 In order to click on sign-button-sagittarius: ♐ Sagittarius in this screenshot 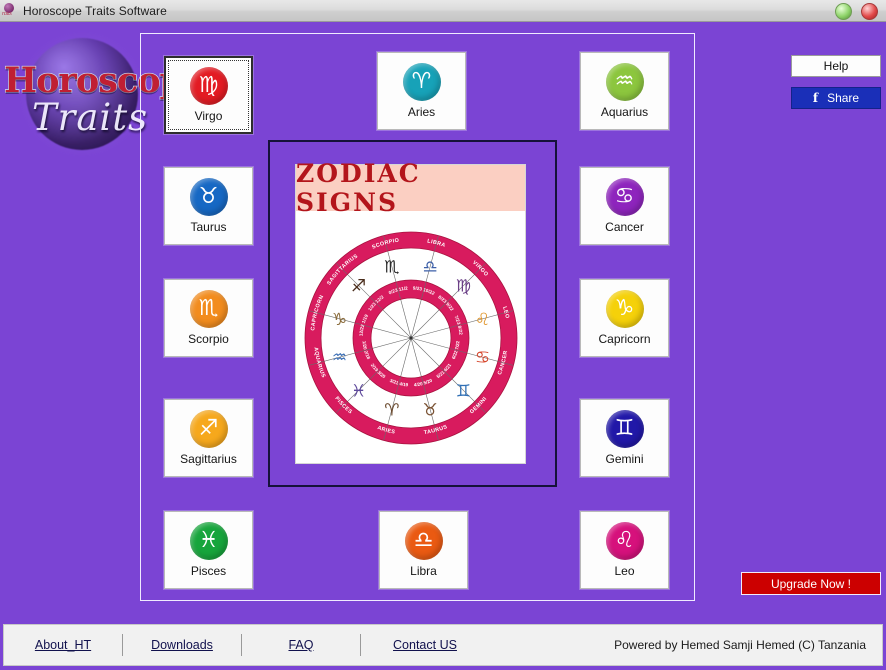, I will do `click(208, 438)`.